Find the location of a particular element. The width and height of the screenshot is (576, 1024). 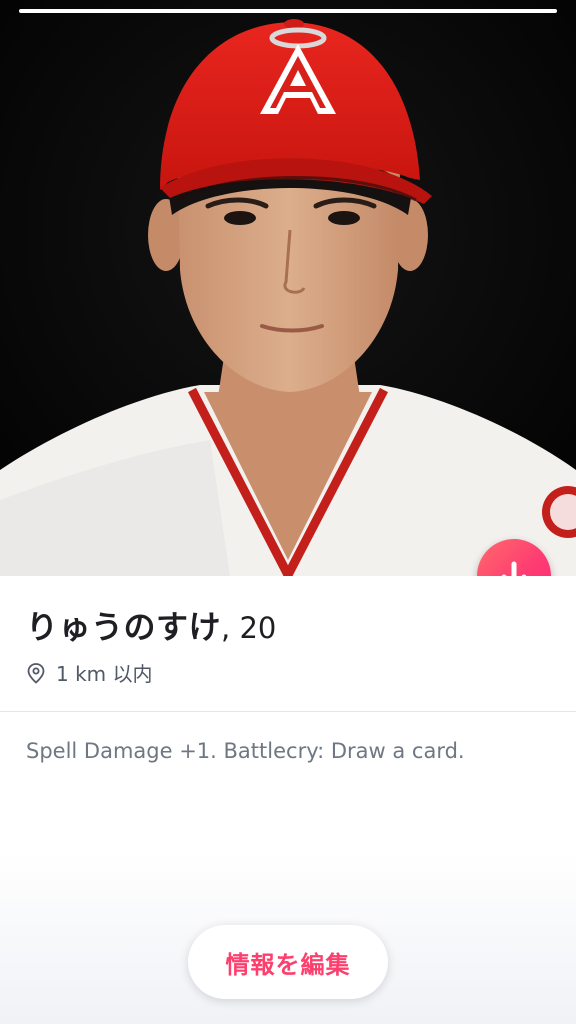

distance-text: 1 km 以内 is located at coordinates (104, 674).